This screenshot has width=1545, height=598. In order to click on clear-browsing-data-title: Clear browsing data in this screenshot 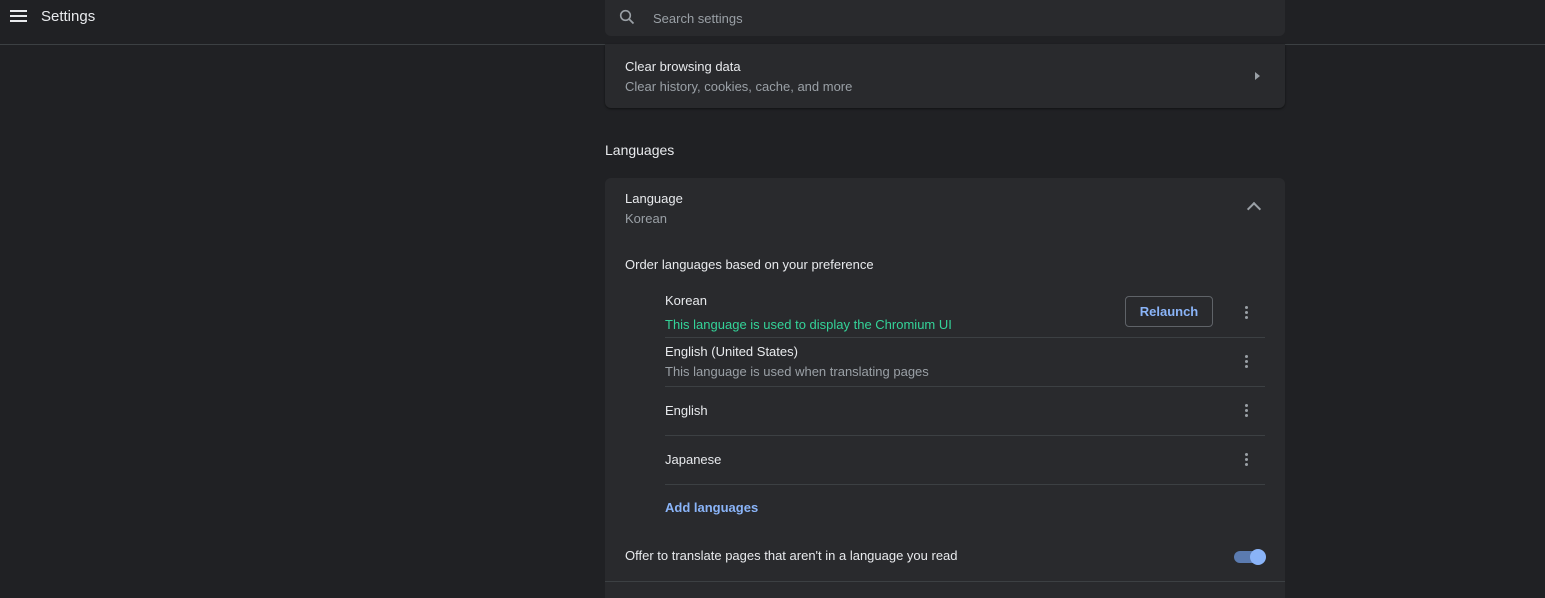, I will do `click(683, 66)`.